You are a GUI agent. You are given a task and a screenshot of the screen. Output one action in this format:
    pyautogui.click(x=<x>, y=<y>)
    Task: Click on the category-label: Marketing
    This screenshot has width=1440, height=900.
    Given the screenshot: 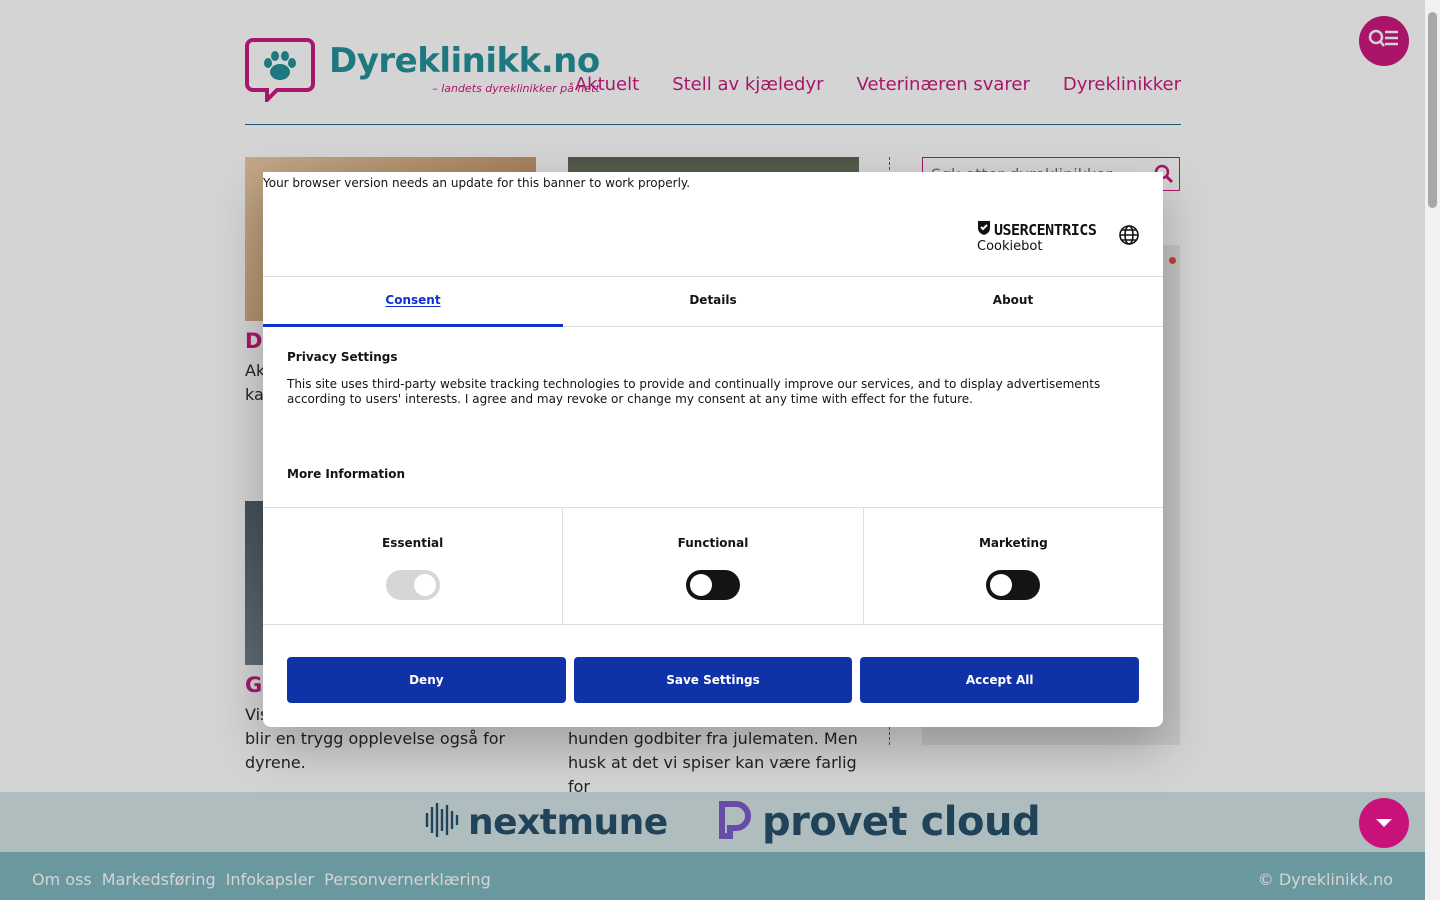 What is the action you would take?
    pyautogui.click(x=1013, y=543)
    